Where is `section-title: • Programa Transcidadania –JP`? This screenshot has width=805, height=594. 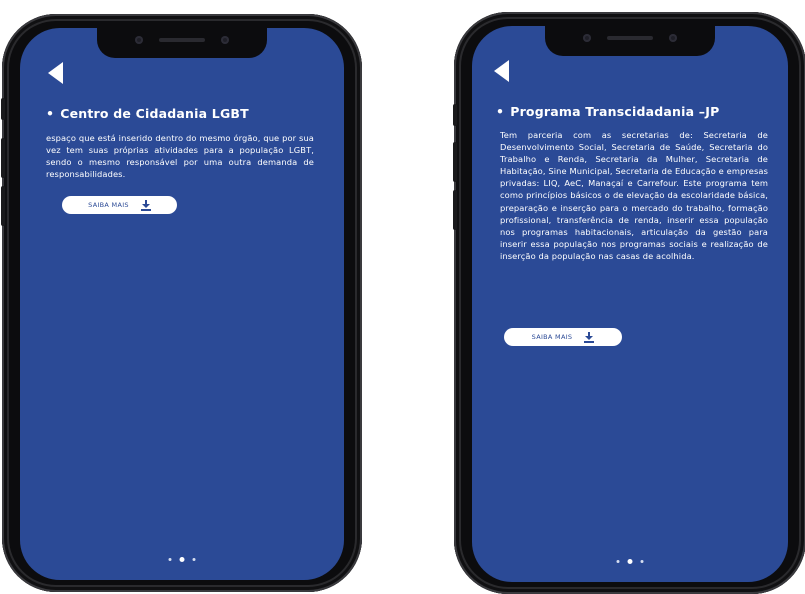
section-title: • Programa Transcidadania –JP is located at coordinates (633, 111).